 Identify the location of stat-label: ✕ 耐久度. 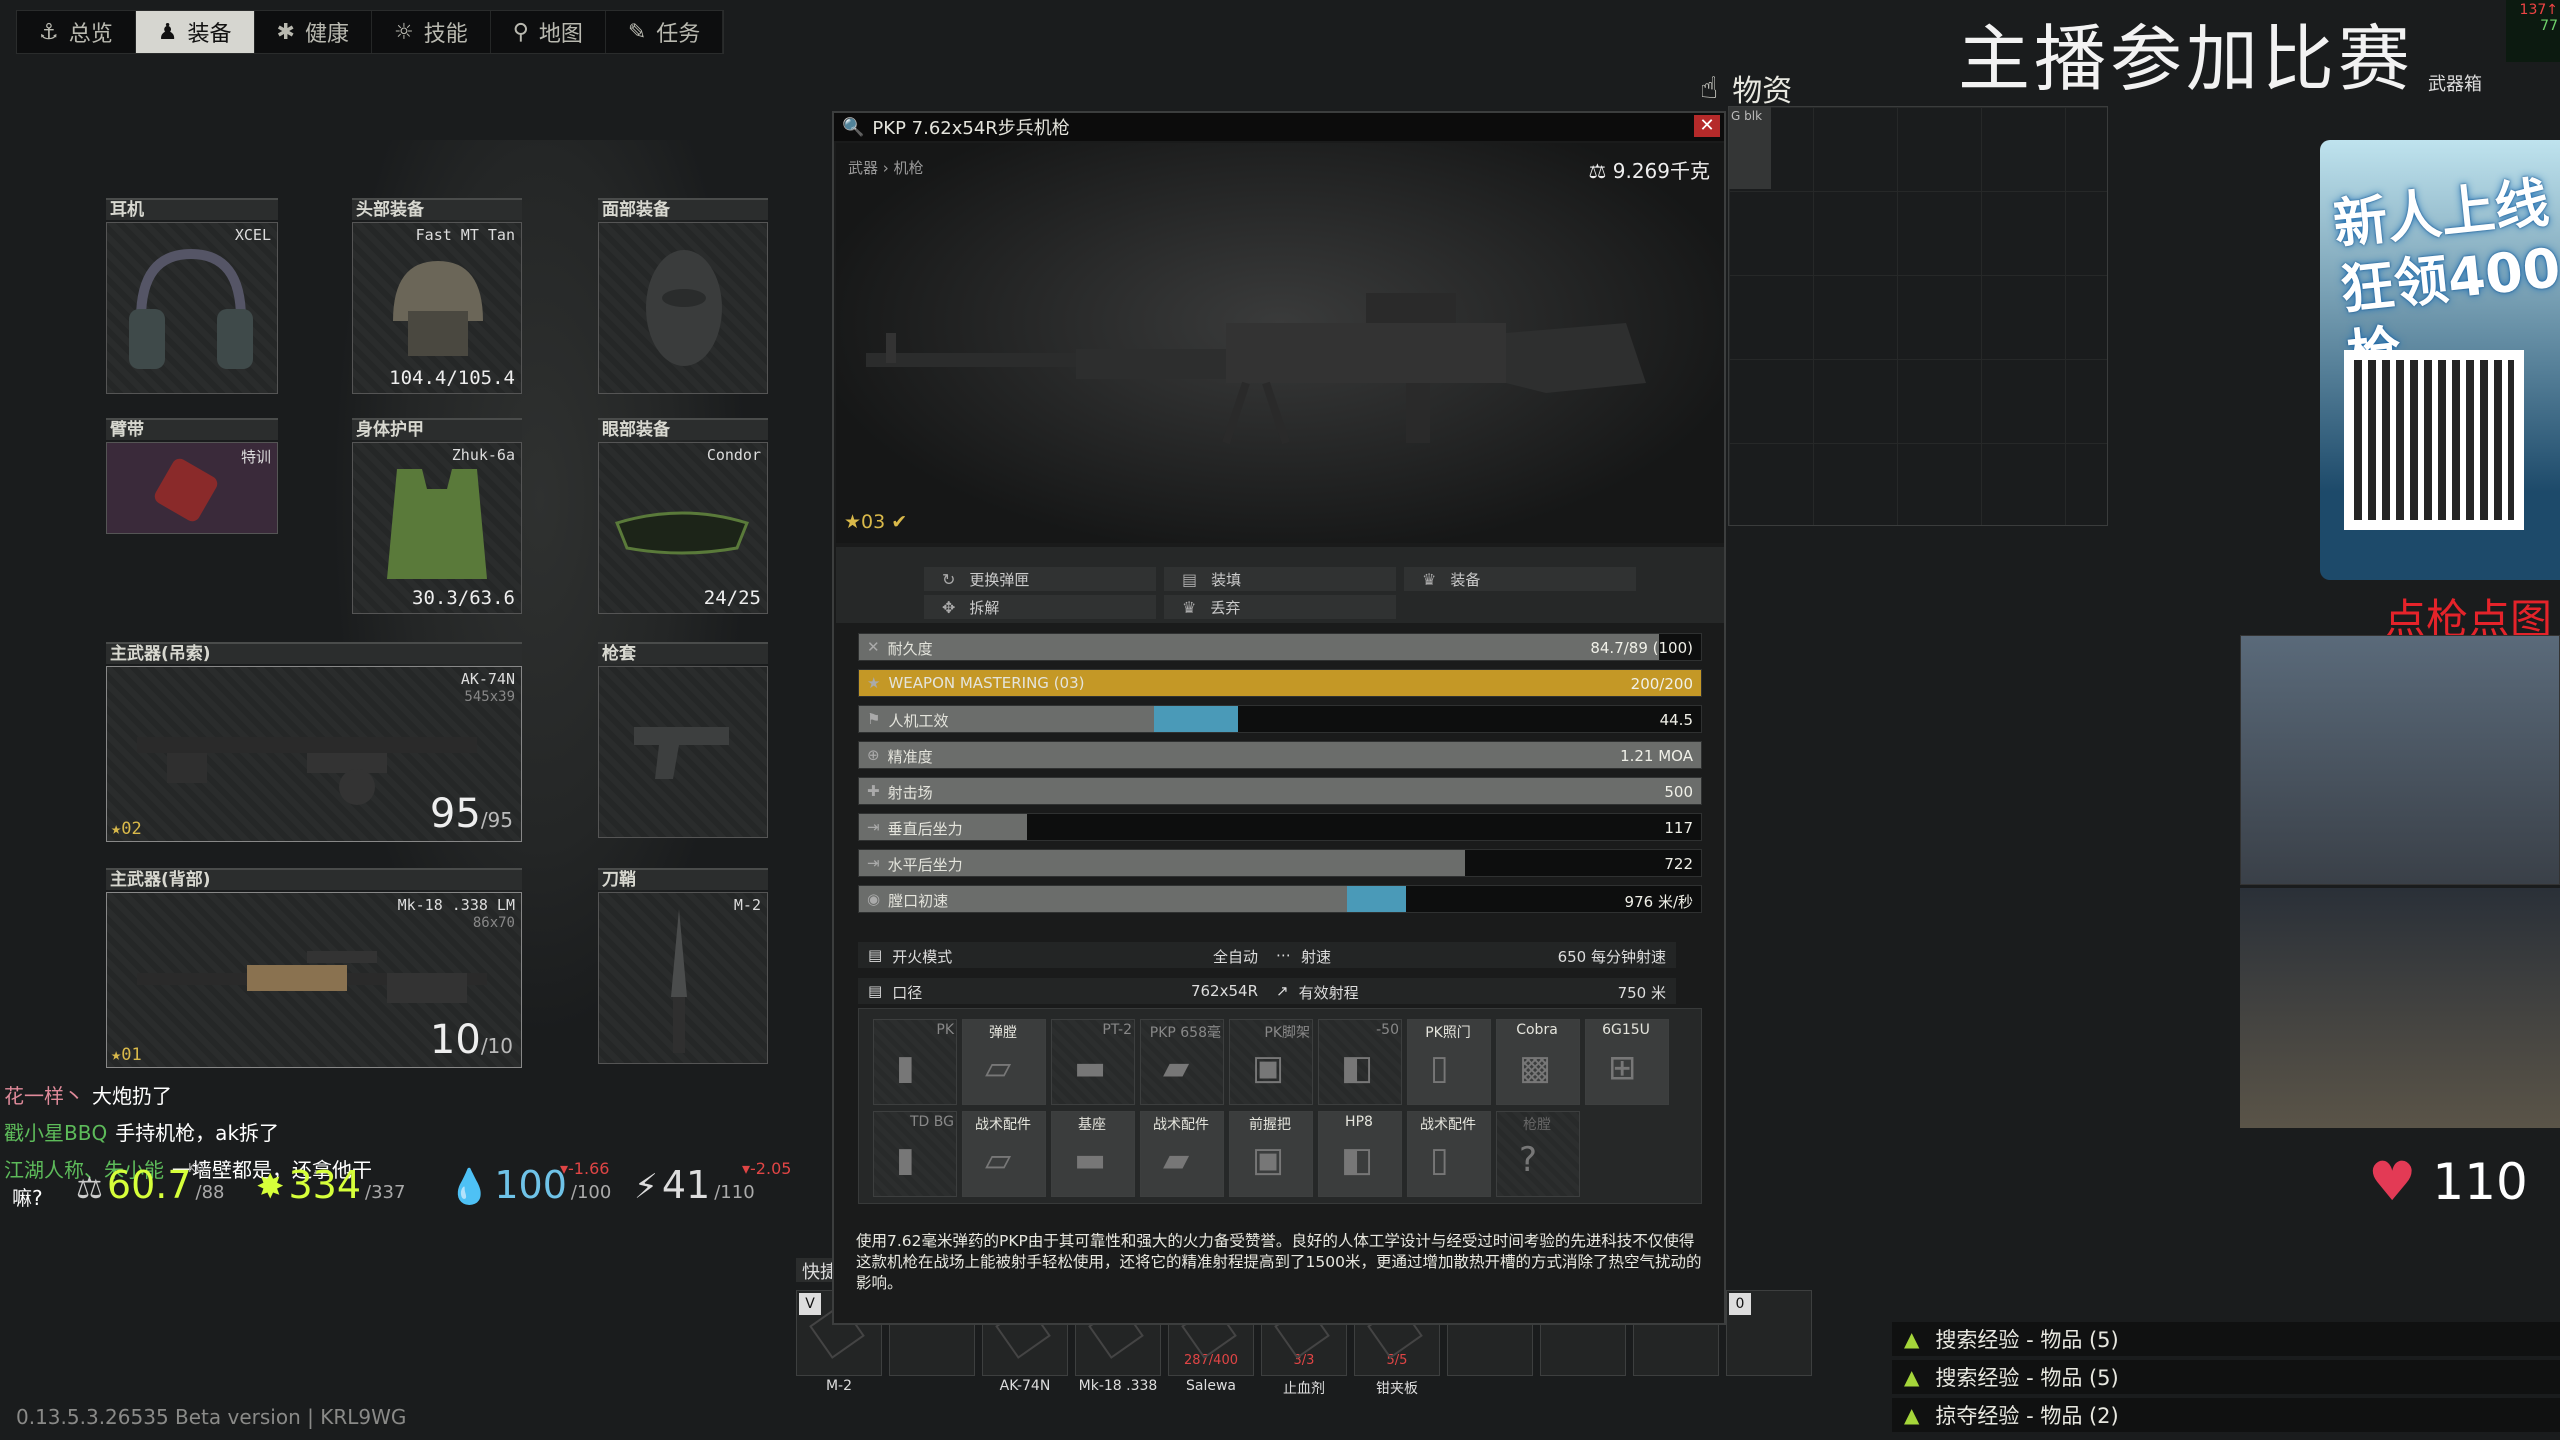
(900, 648).